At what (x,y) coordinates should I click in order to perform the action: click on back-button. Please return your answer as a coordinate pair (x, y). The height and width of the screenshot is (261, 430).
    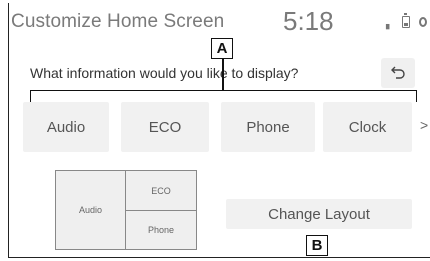
    Looking at the image, I should click on (398, 73).